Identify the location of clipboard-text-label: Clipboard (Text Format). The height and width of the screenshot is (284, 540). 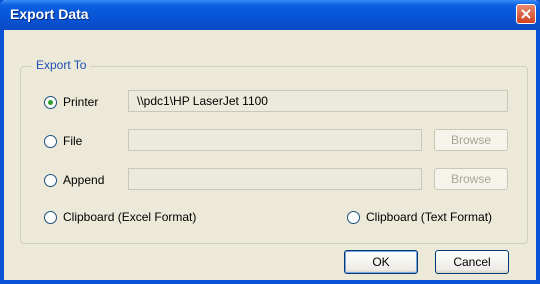
(429, 217).